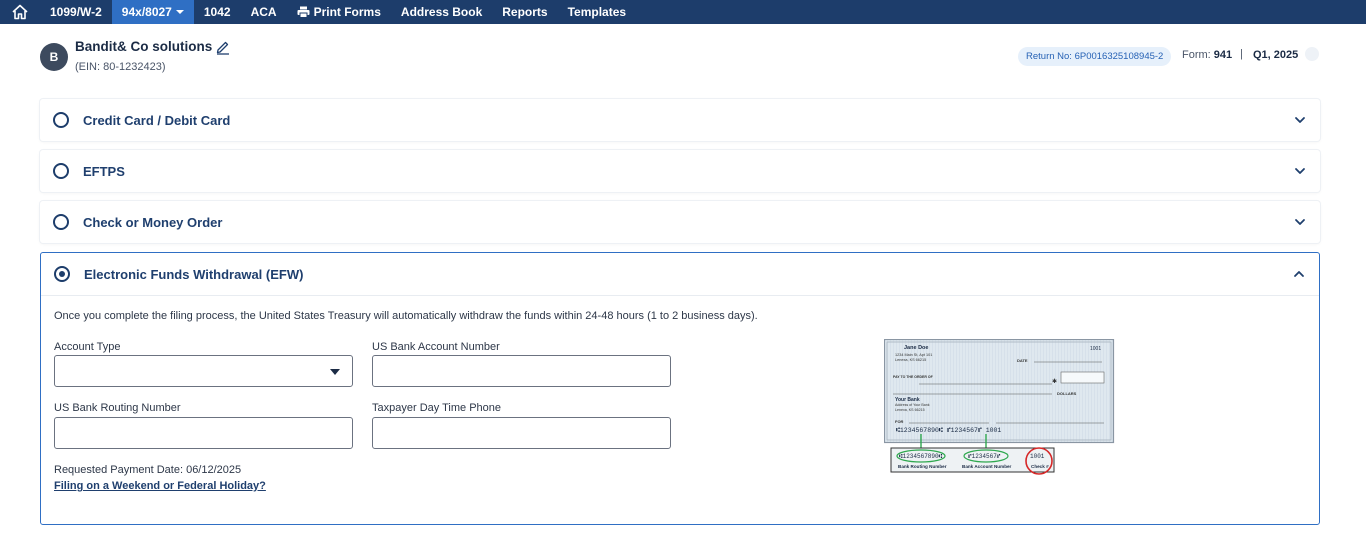  I want to click on radio-efw, so click(62, 274).